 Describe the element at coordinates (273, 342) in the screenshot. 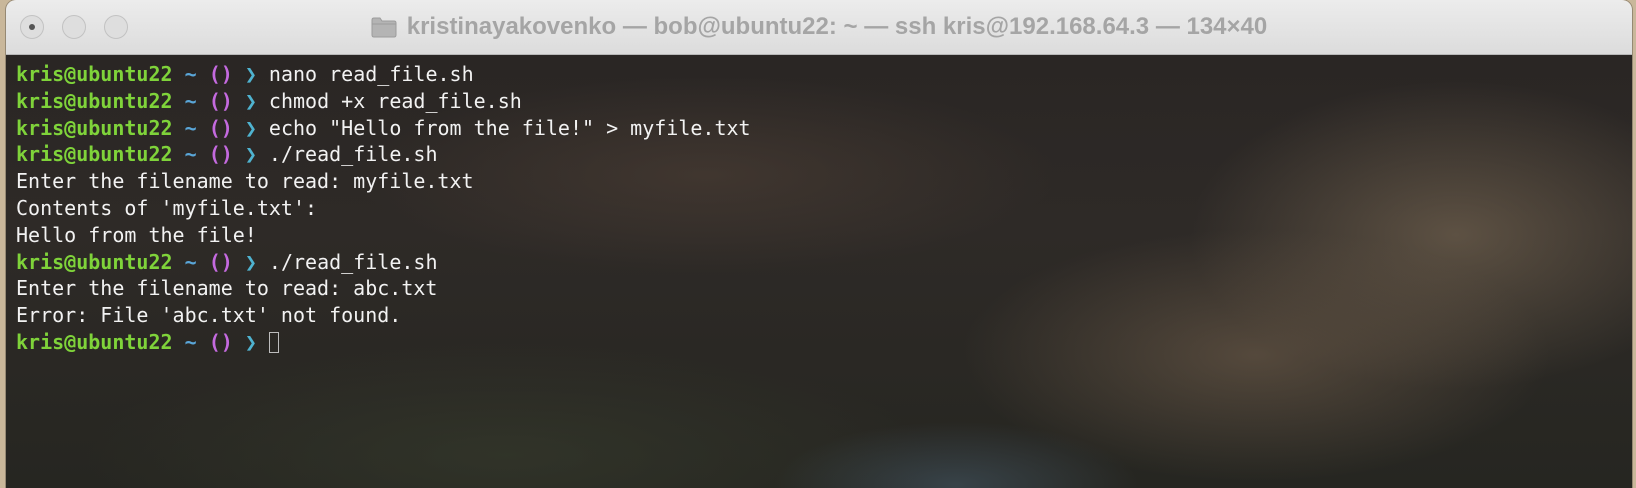

I see `text-cursor` at that location.